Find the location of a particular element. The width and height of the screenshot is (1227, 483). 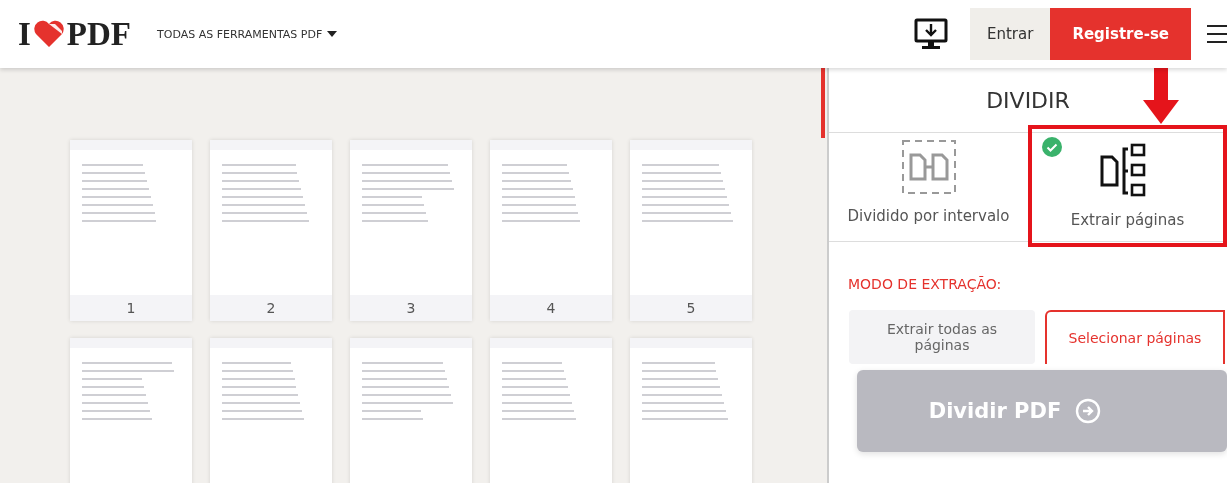

split-mode-option: Extrair páginas is located at coordinates (1127, 186).